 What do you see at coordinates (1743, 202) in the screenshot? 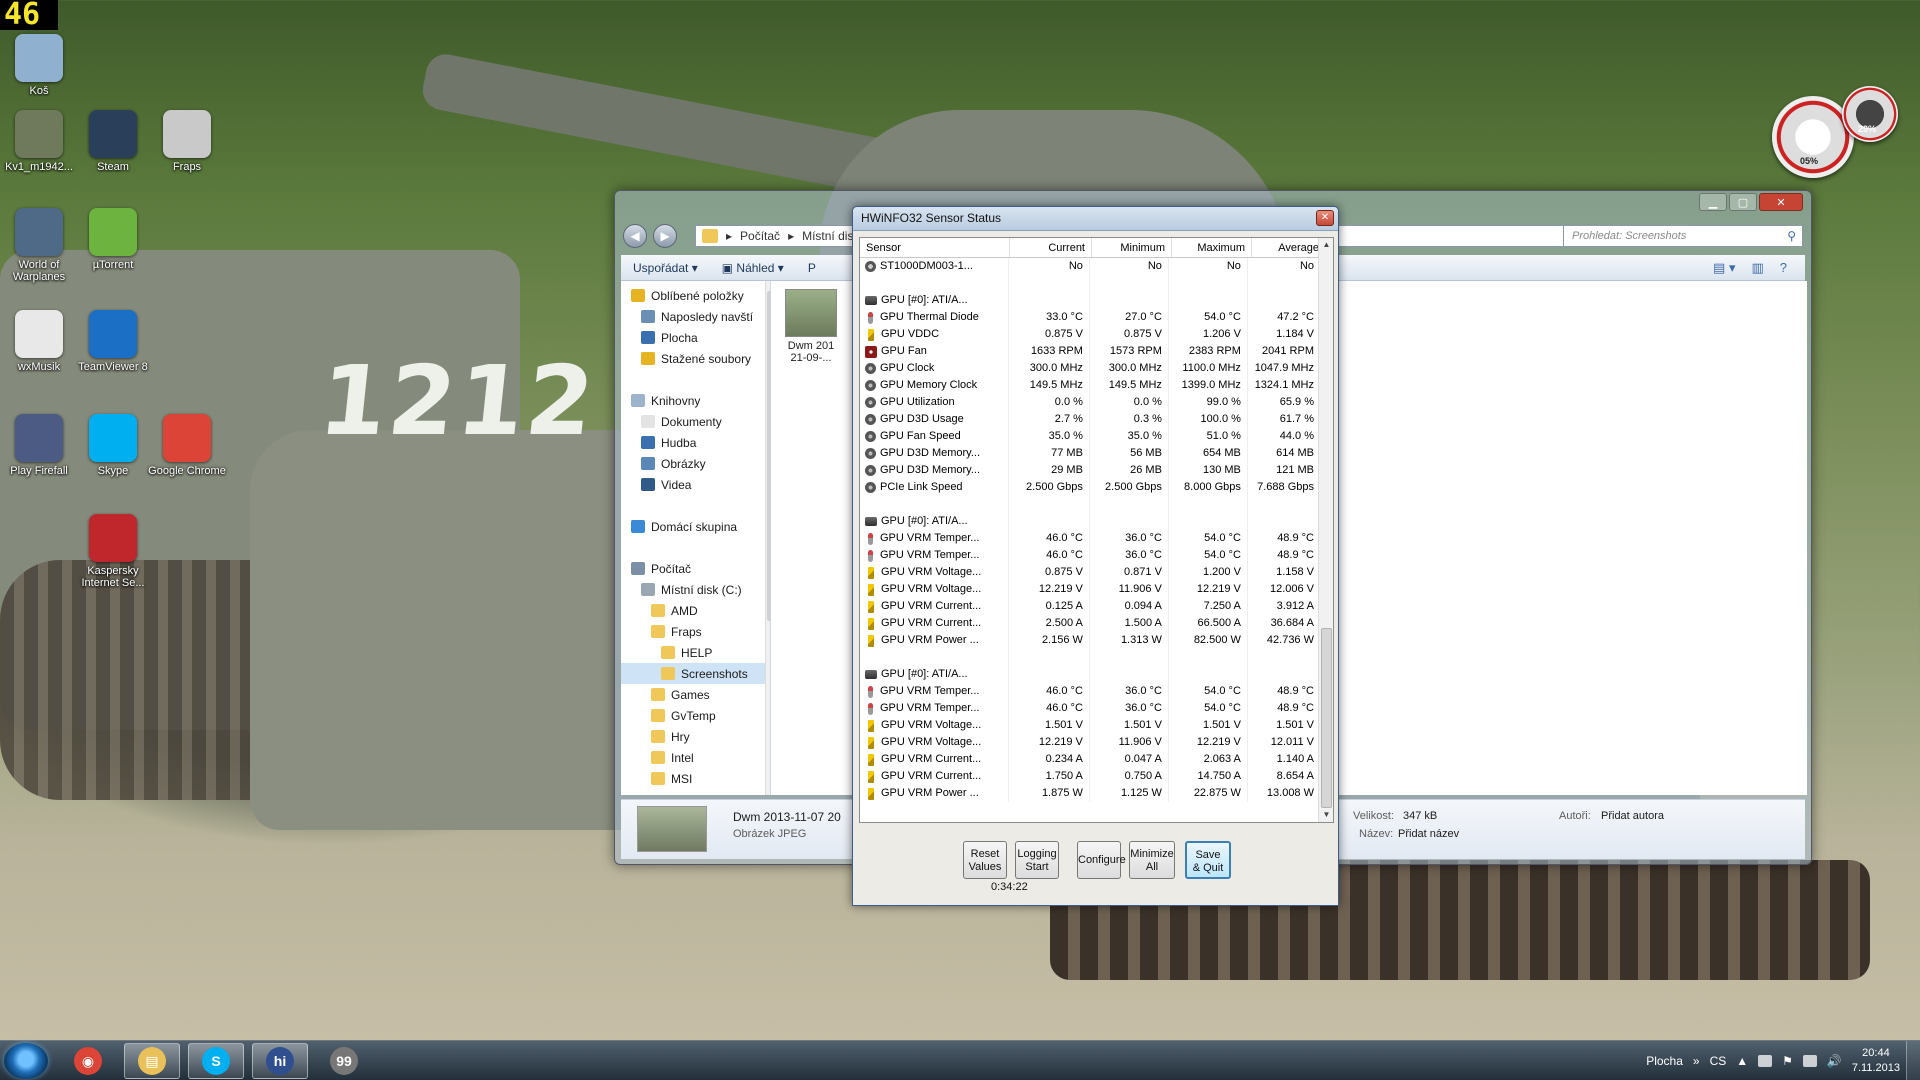
I see `maximize-button: ▢` at bounding box center [1743, 202].